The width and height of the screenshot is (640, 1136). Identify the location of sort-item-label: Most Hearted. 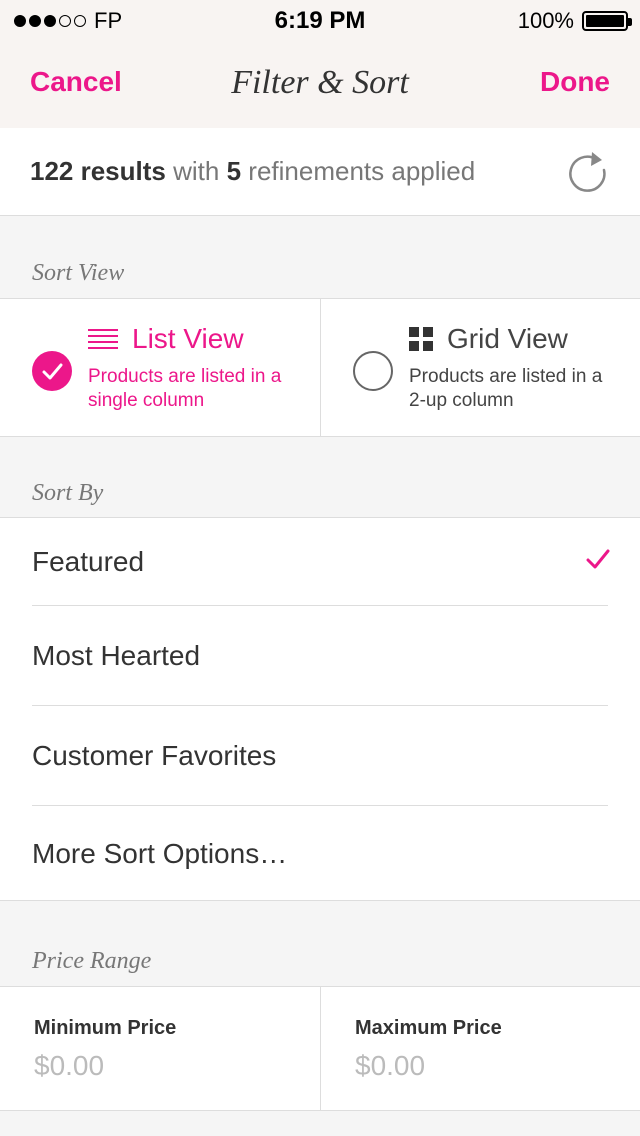
(116, 655).